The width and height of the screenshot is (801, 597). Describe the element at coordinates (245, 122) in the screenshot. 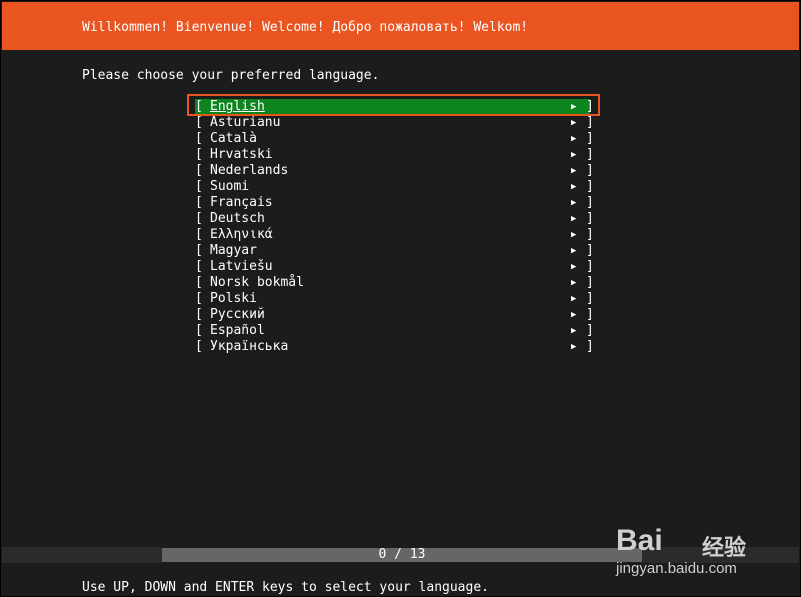

I see `language-label: Asturianu` at that location.